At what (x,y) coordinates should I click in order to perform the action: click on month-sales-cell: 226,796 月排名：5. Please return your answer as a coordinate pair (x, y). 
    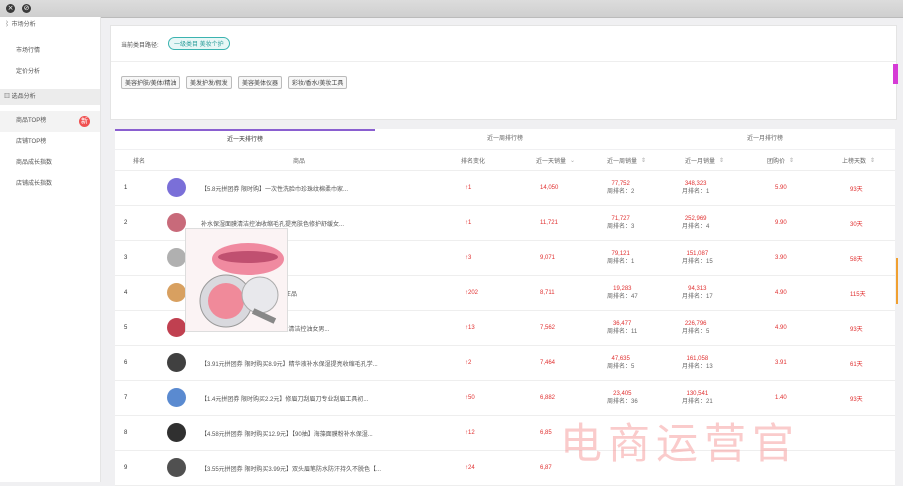
    Looking at the image, I should click on (695, 328).